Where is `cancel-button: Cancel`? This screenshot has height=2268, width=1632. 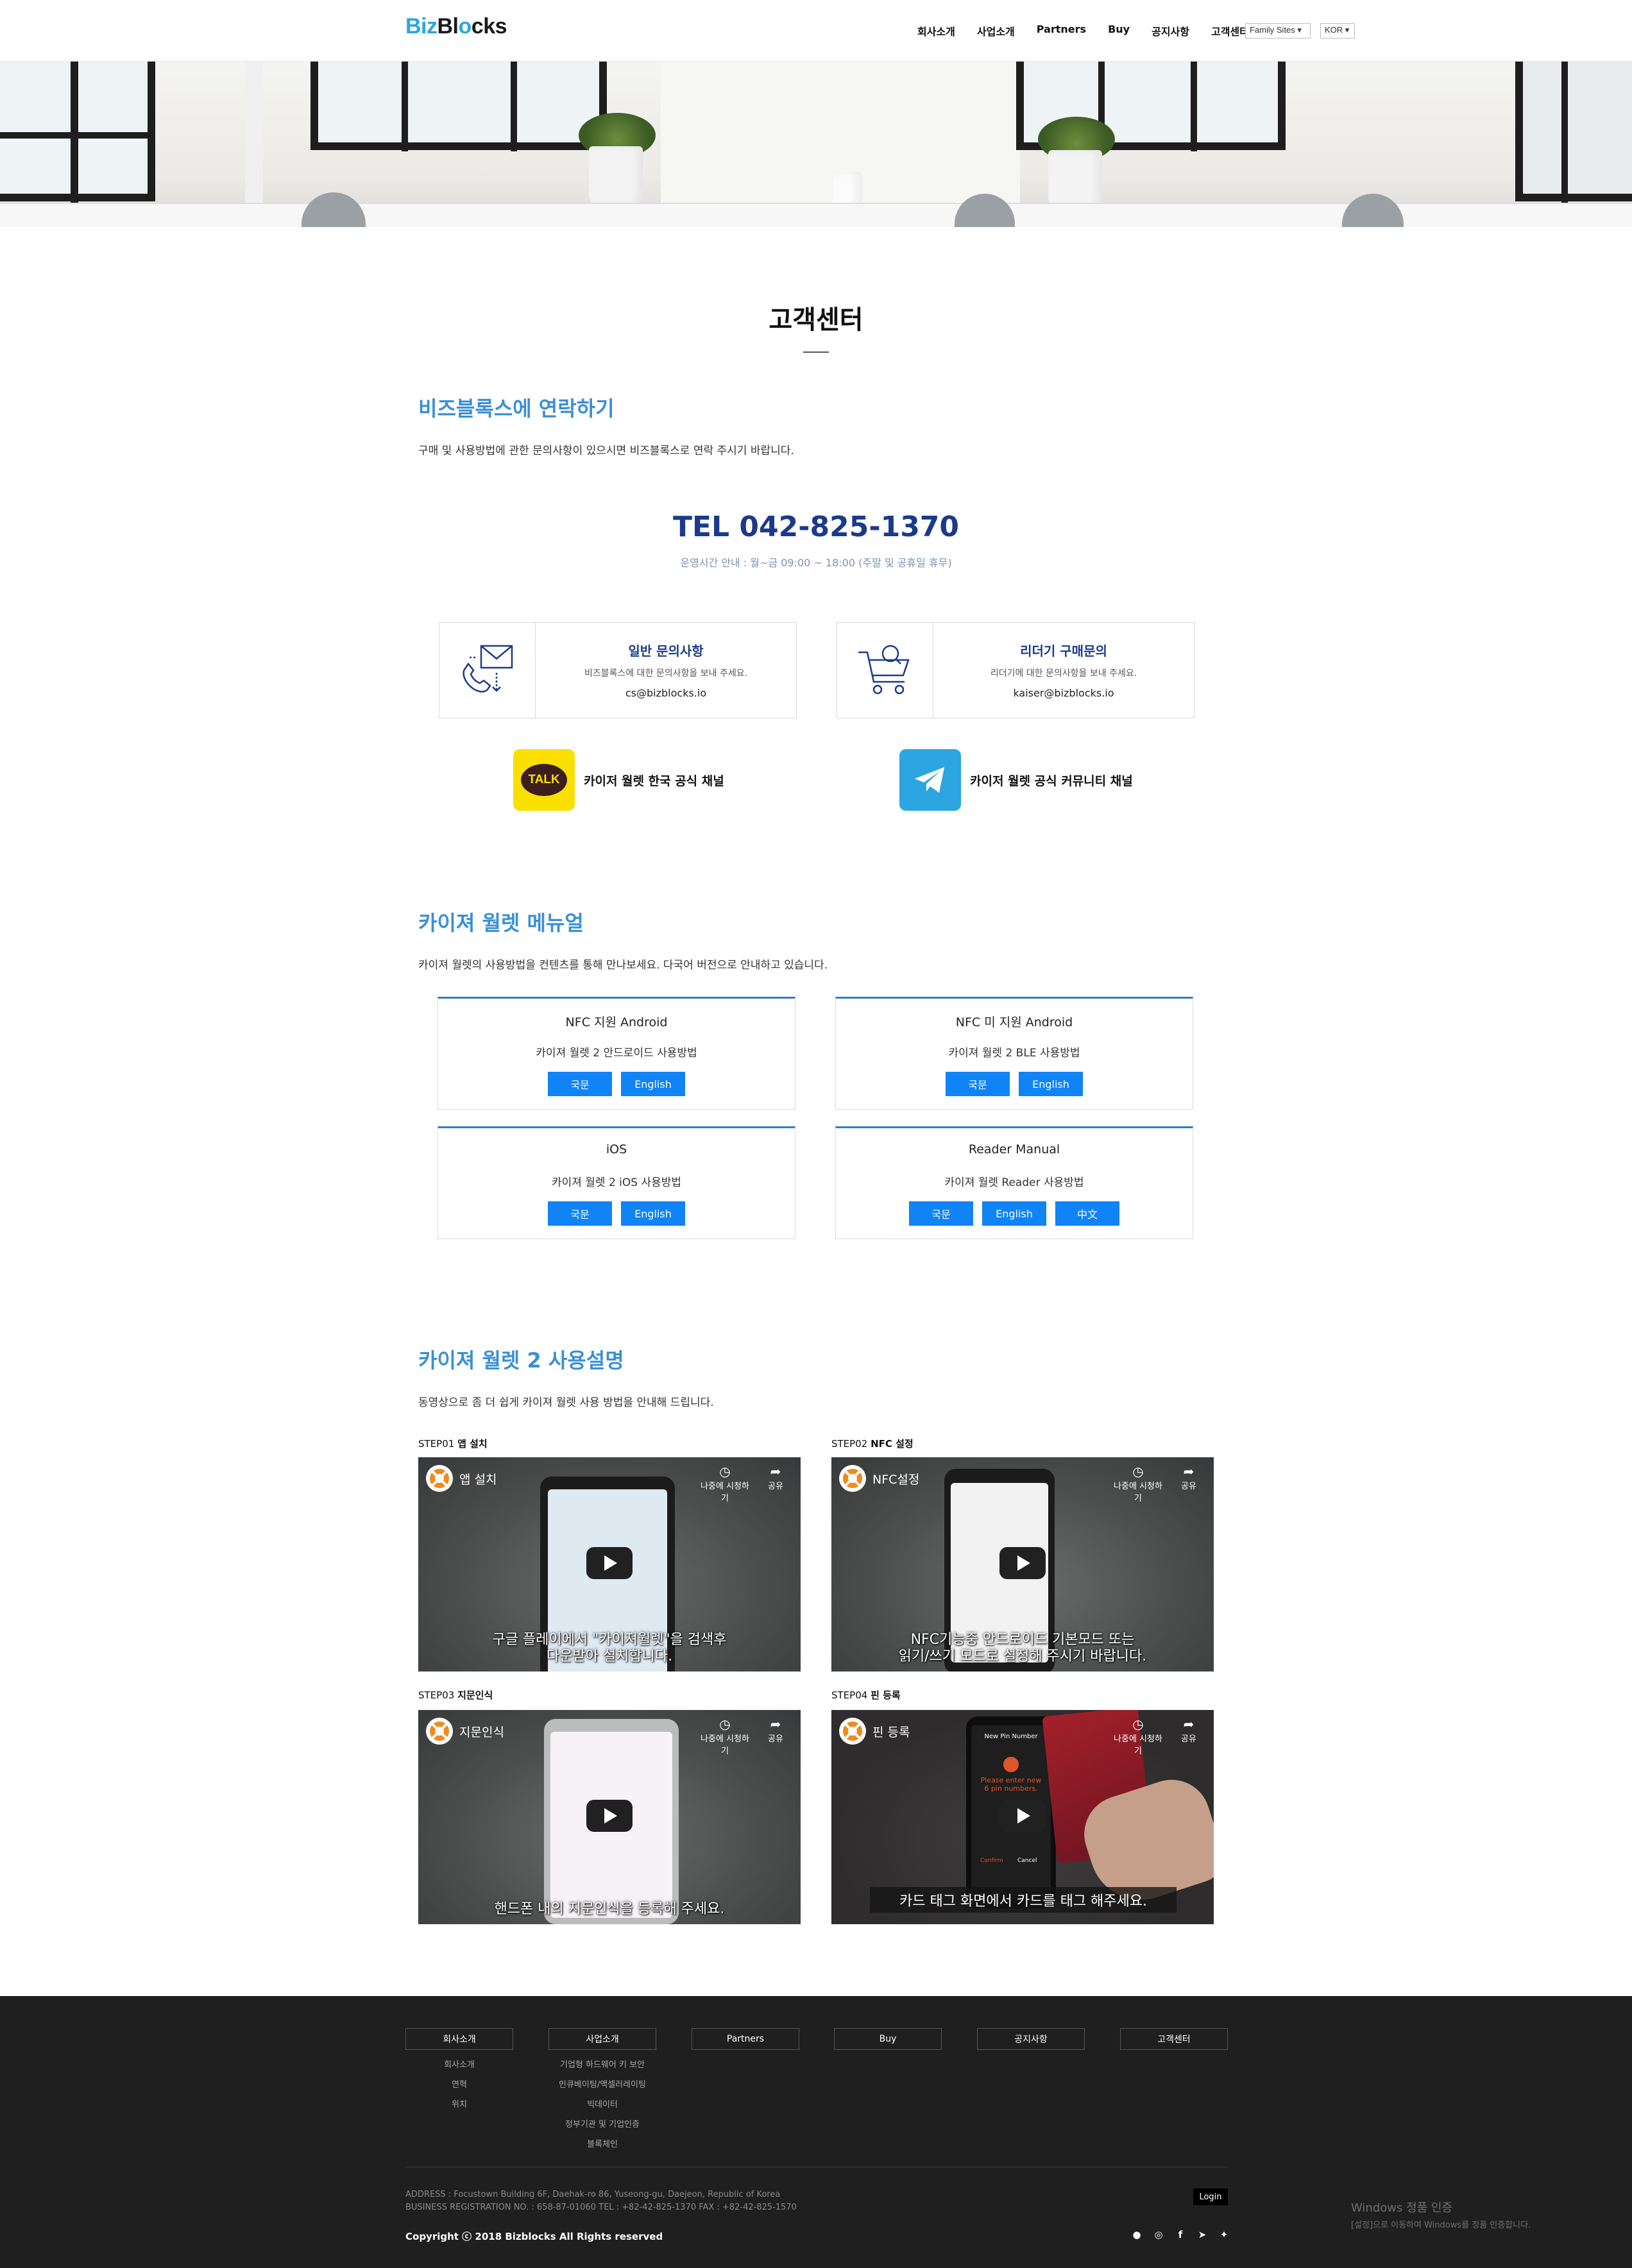 cancel-button: Cancel is located at coordinates (1027, 1861).